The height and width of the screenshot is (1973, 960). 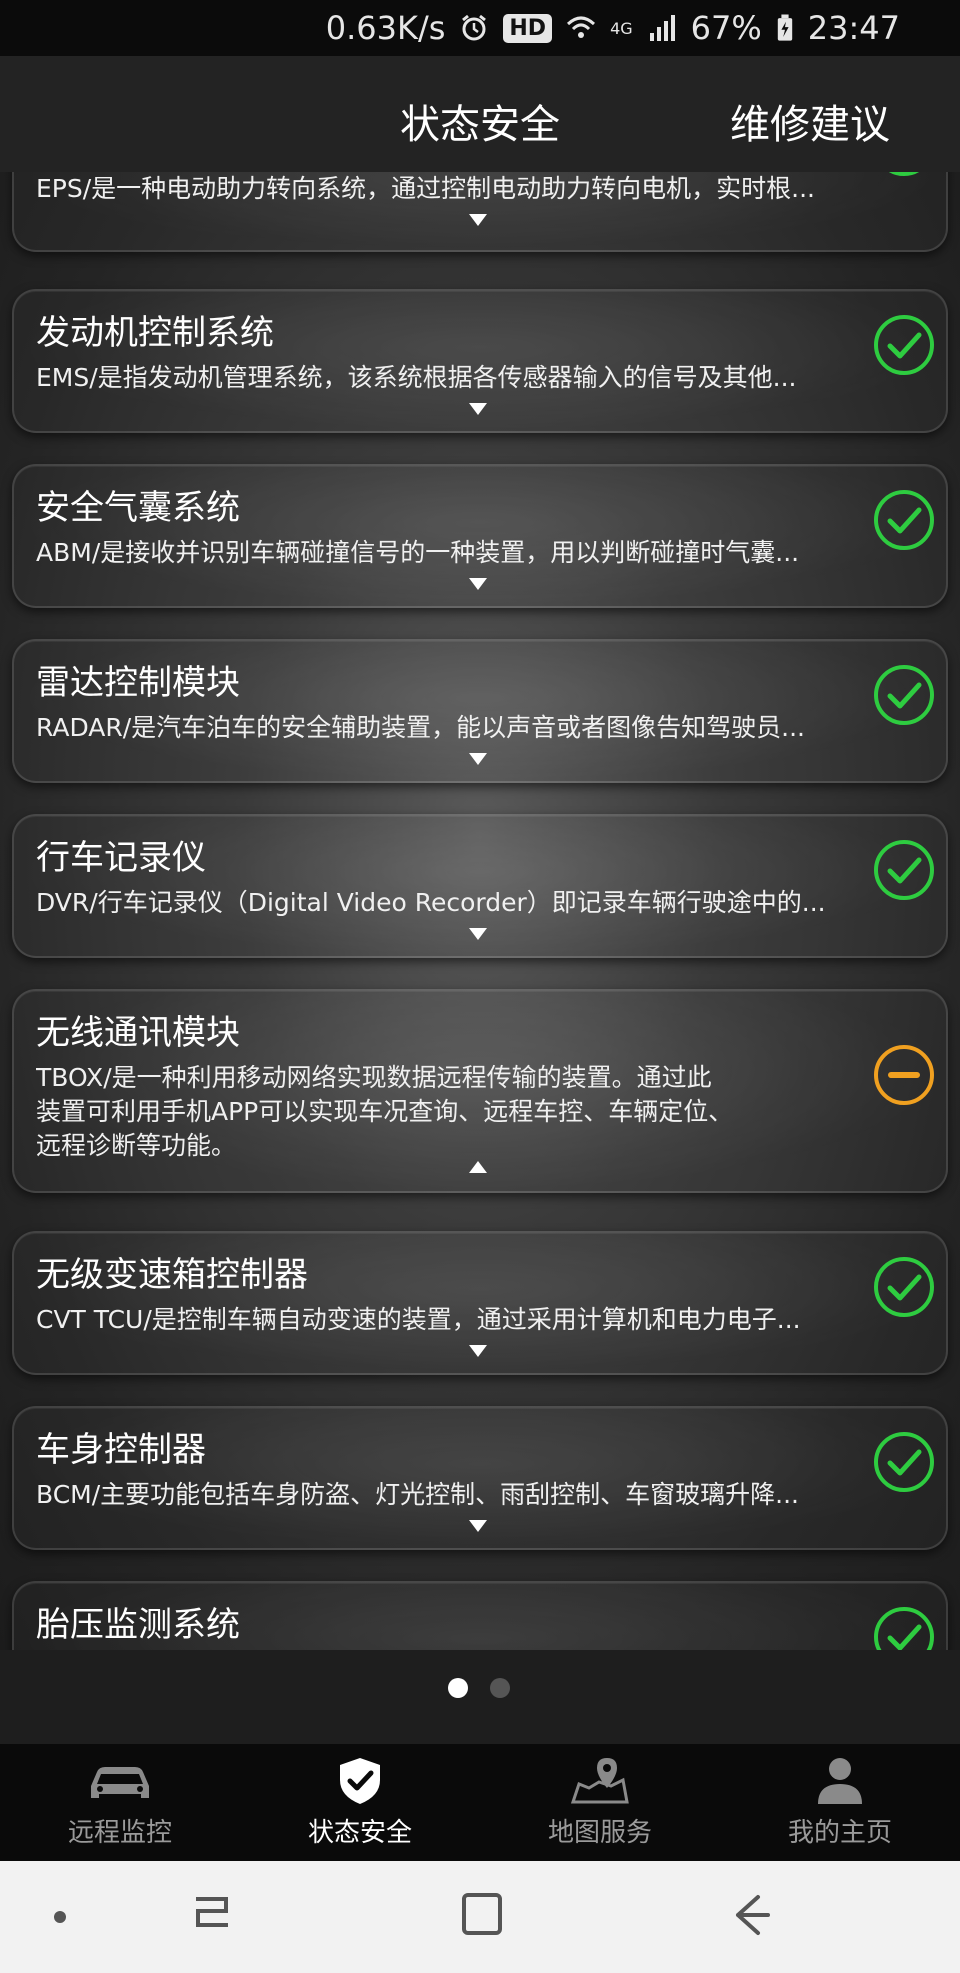 What do you see at coordinates (138, 1033) in the screenshot?
I see `card-title: 无线通讯模块` at bounding box center [138, 1033].